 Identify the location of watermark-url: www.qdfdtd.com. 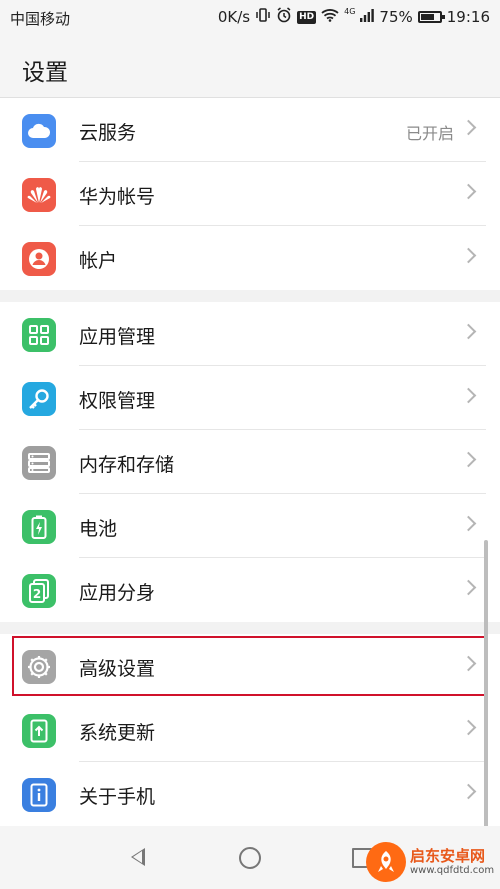
(452, 870).